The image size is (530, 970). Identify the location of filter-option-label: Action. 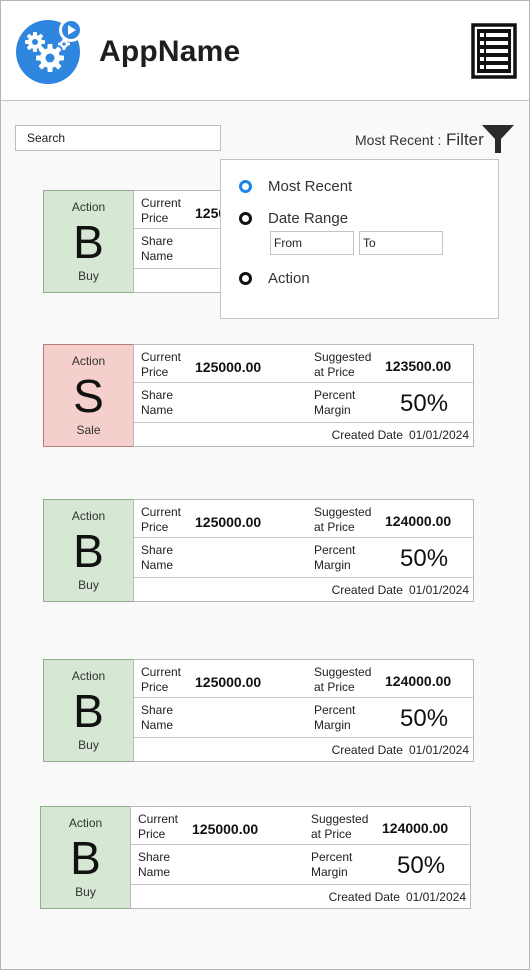
(289, 278).